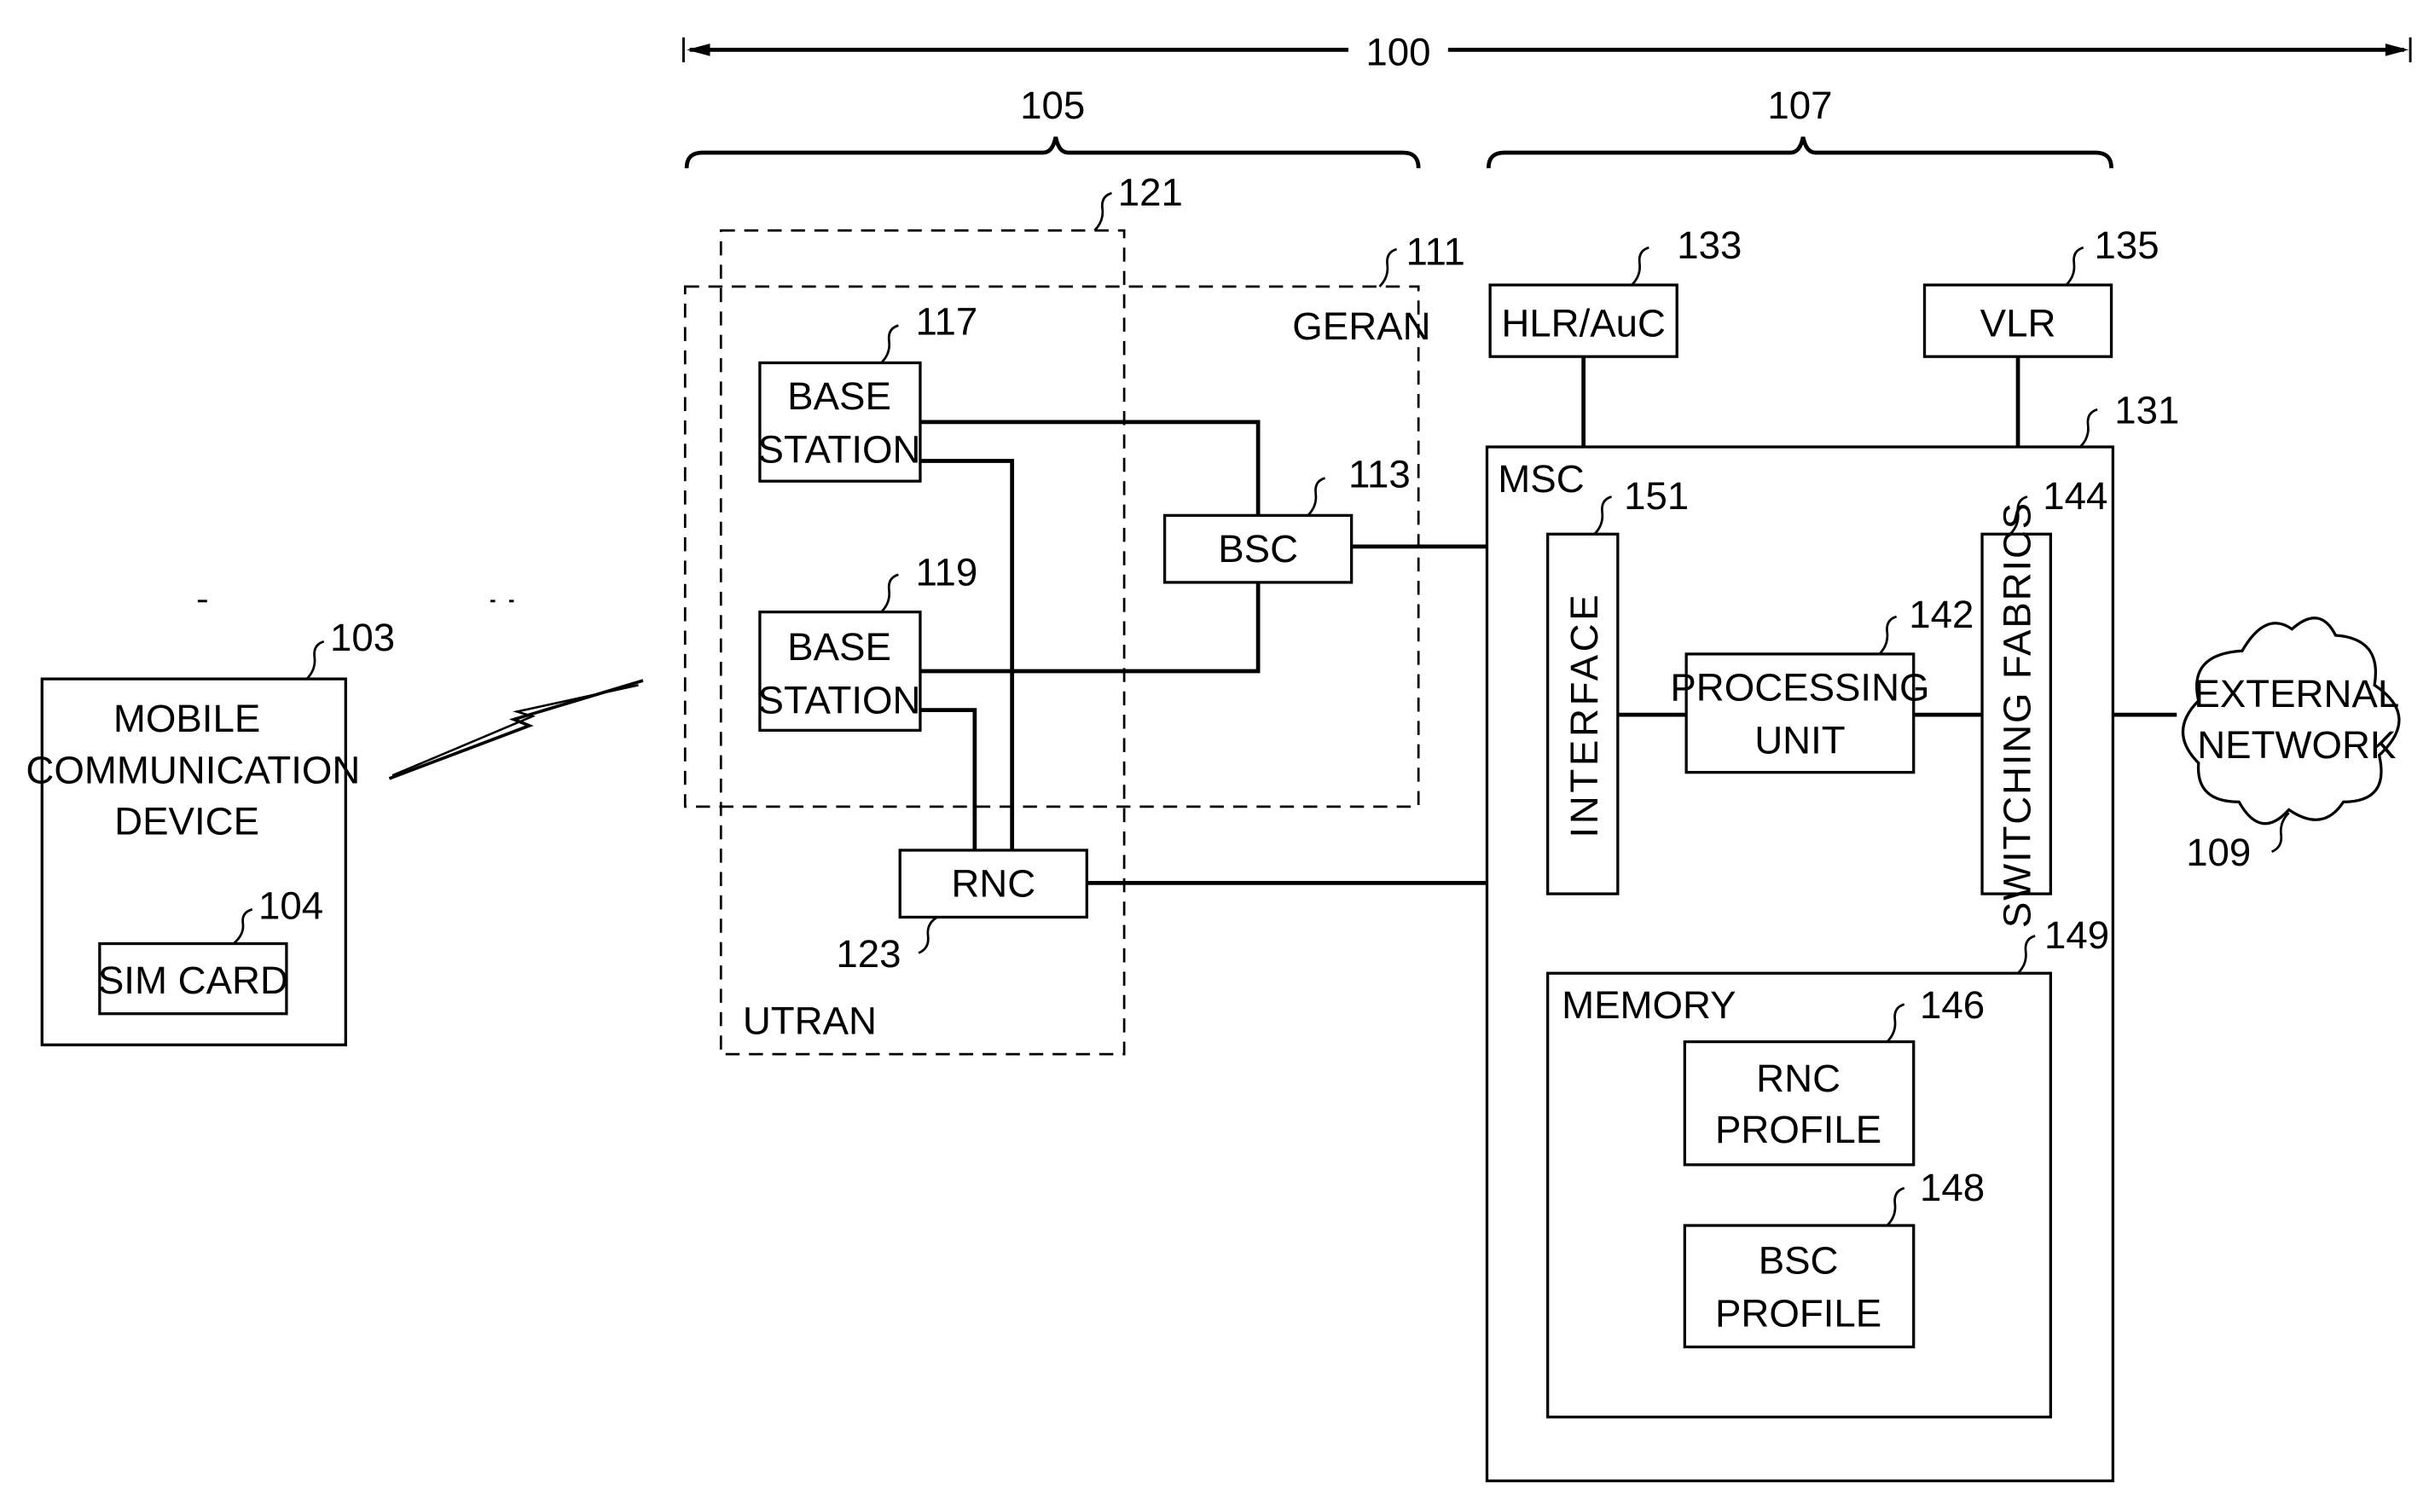 Image resolution: width=2429 pixels, height=1512 pixels. What do you see at coordinates (1800, 740) in the screenshot?
I see `processing-unit-label-line-2: UNIT` at bounding box center [1800, 740].